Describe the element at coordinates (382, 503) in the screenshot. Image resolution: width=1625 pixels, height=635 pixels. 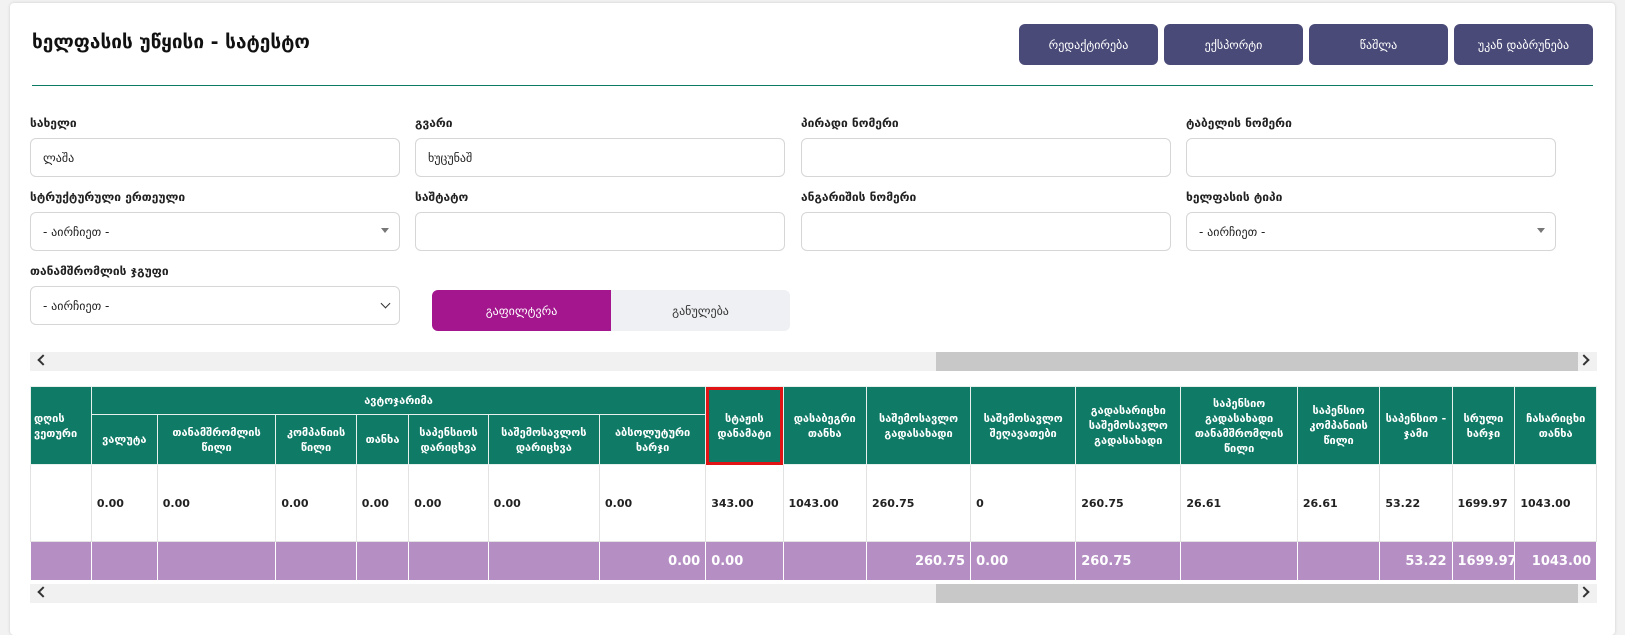
I see `cell-amount: 0.00` at that location.